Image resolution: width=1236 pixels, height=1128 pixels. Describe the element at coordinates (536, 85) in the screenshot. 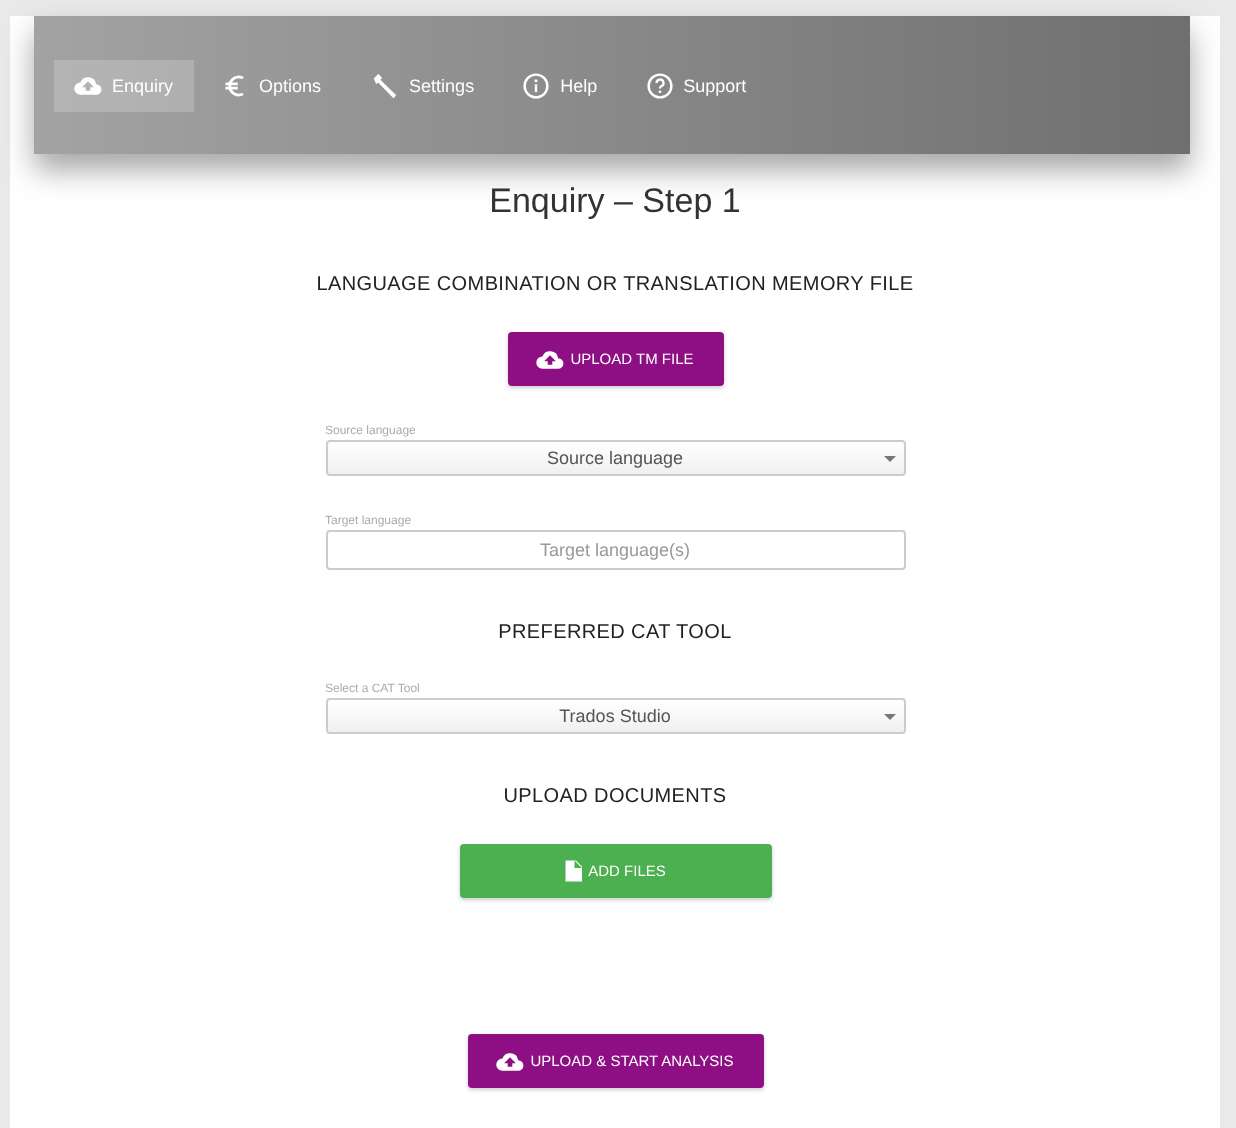

I see `info-icon` at that location.